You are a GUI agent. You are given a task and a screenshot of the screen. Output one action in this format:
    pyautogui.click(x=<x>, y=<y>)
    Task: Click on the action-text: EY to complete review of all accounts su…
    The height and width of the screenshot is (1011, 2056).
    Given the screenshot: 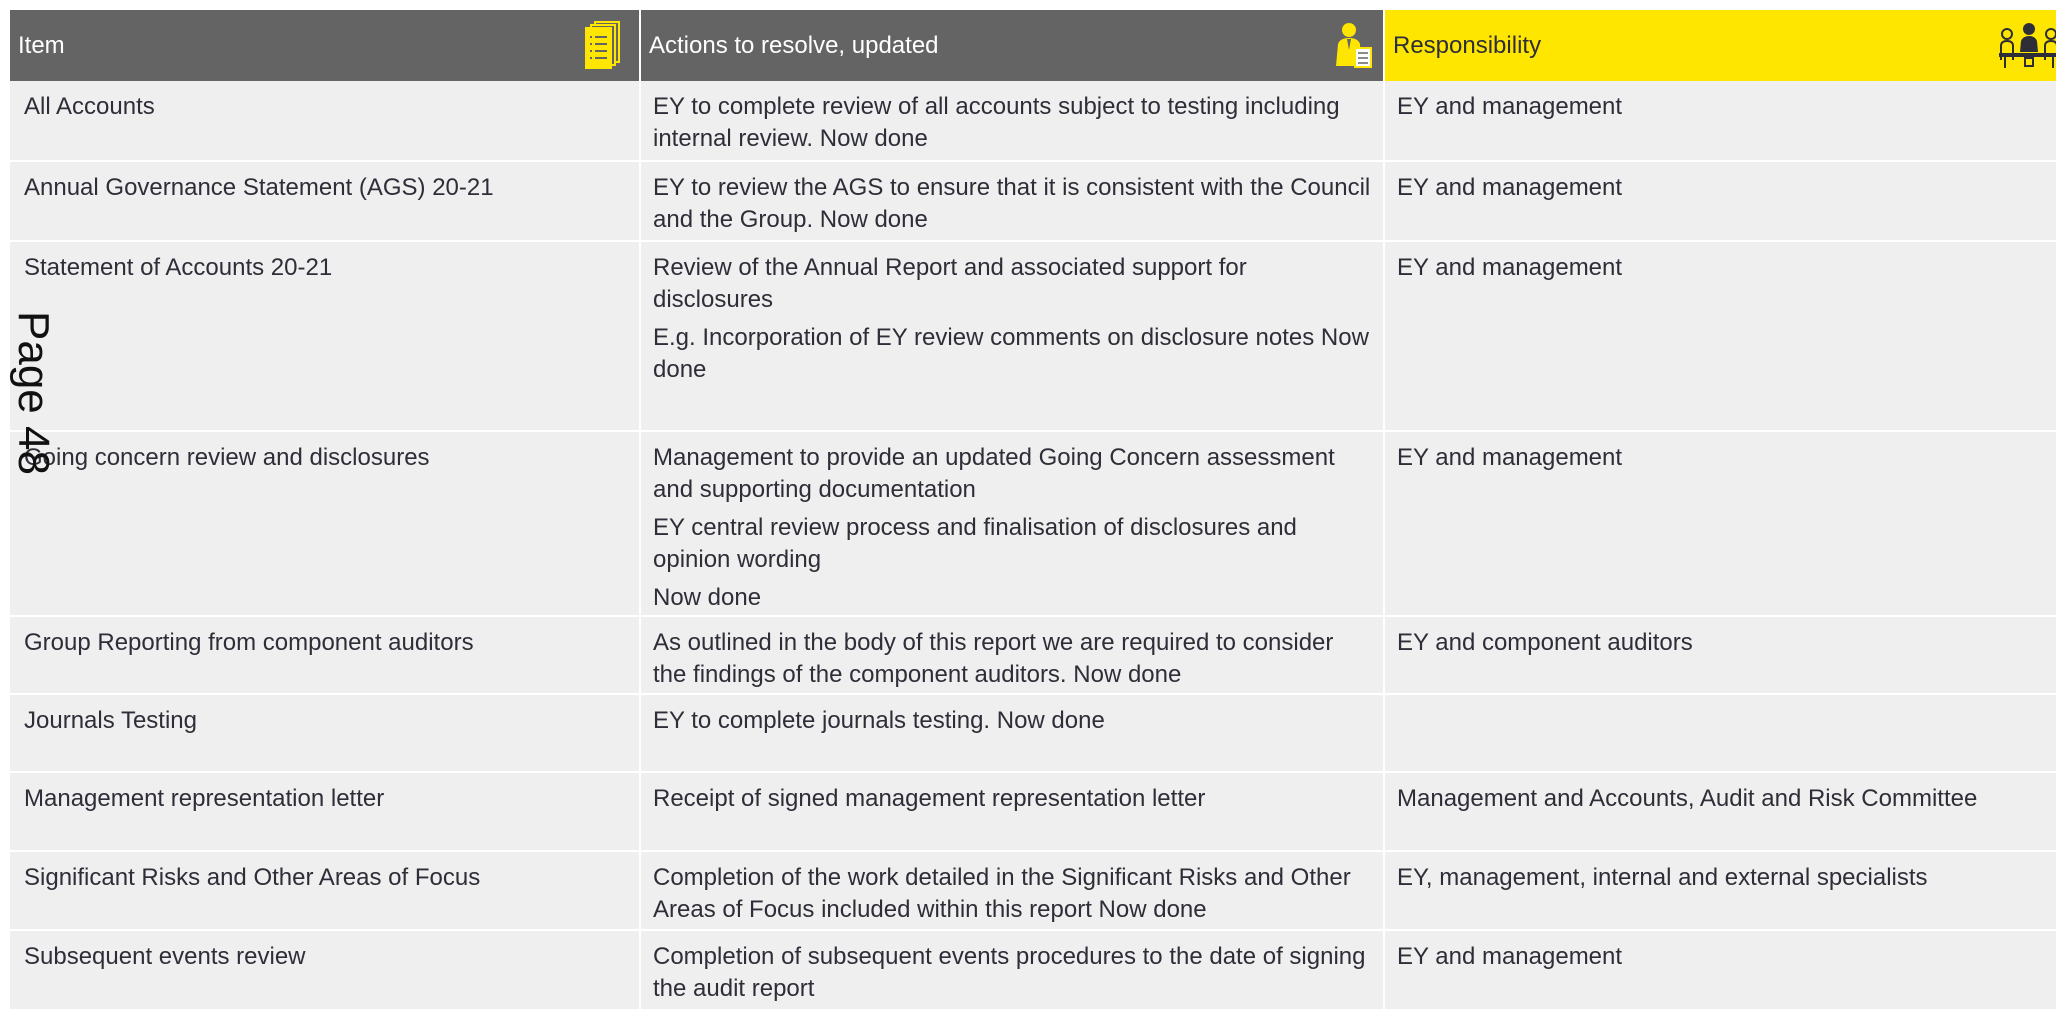 What is the action you would take?
    pyautogui.click(x=996, y=122)
    